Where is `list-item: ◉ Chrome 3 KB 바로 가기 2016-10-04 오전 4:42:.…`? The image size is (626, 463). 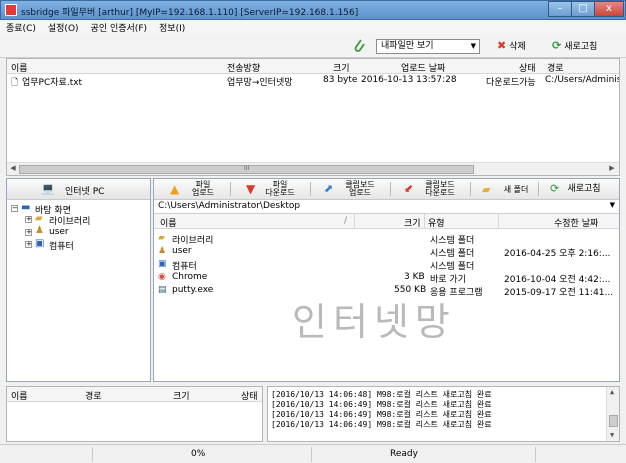 list-item: ◉ Chrome 3 KB 바로 가기 2016-10-04 오전 4:42:.… is located at coordinates (386, 278).